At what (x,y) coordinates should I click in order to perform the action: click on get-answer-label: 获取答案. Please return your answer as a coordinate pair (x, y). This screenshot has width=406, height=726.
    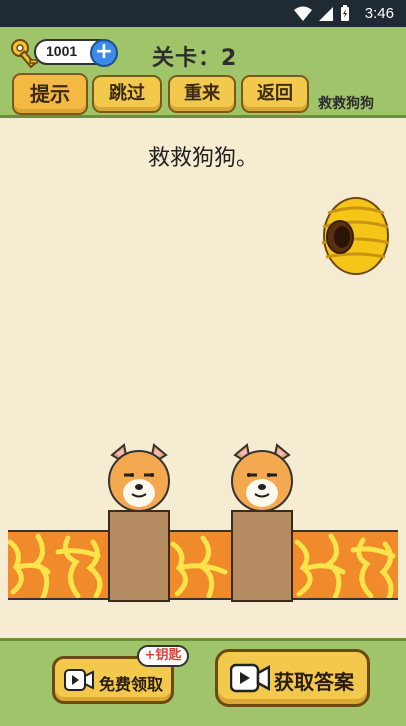
    Looking at the image, I should click on (314, 682).